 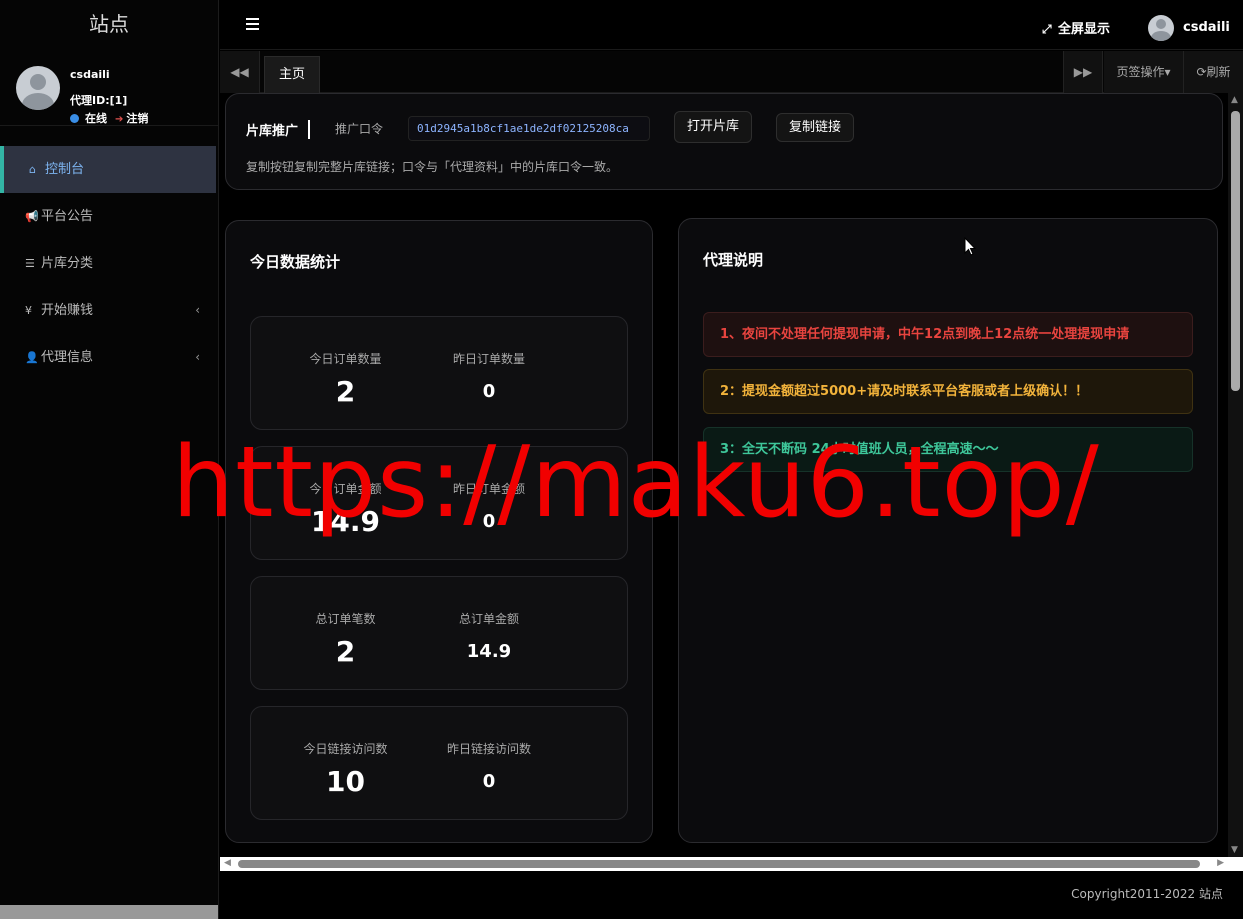 I want to click on promo-title: 片库推广, so click(x=278, y=129).